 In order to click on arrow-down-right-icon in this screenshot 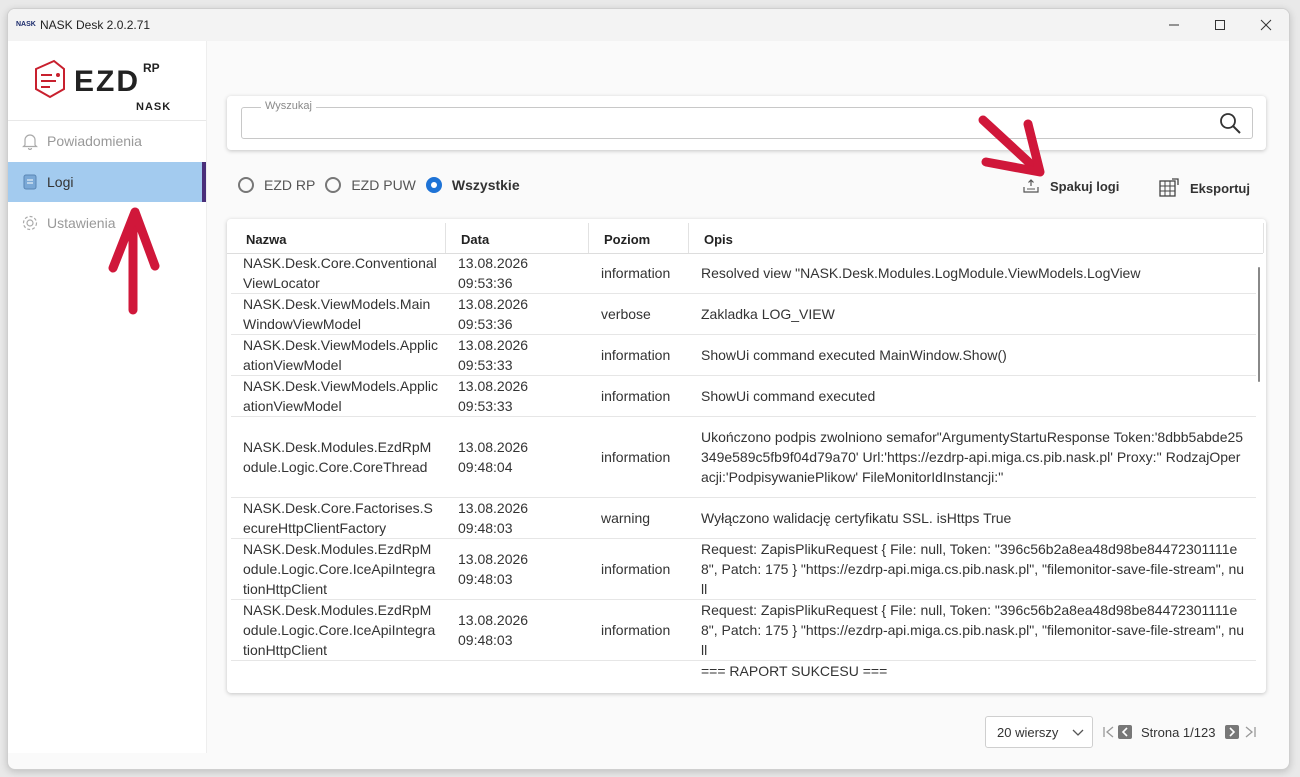, I will do `click(1011, 146)`.